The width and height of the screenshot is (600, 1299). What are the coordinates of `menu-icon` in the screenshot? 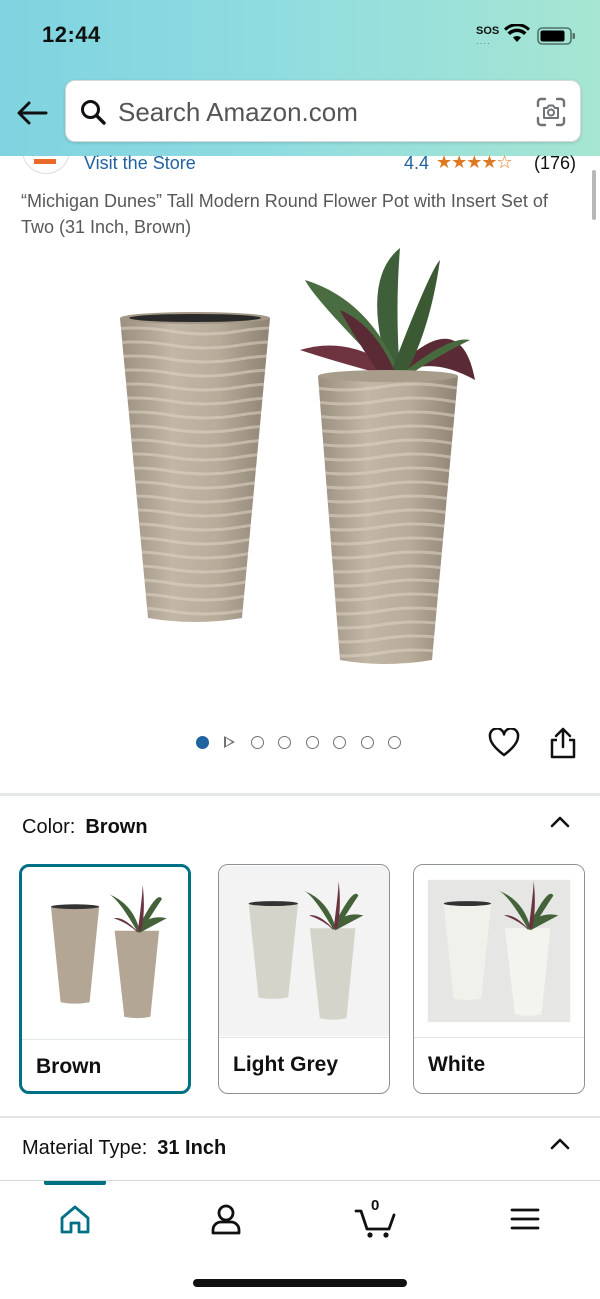 It's located at (525, 1219).